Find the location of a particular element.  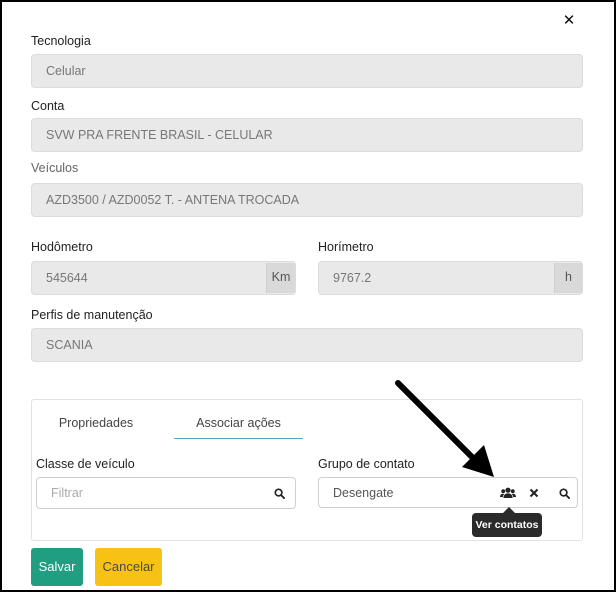

clear-icon is located at coordinates (534, 493).